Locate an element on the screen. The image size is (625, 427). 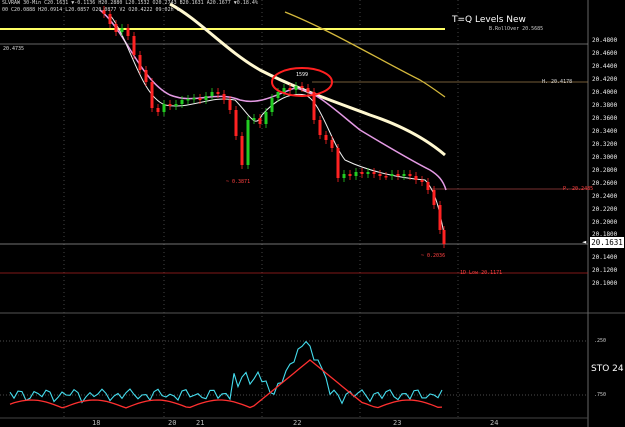
ma-gold-line is located at coordinates (365, 54).